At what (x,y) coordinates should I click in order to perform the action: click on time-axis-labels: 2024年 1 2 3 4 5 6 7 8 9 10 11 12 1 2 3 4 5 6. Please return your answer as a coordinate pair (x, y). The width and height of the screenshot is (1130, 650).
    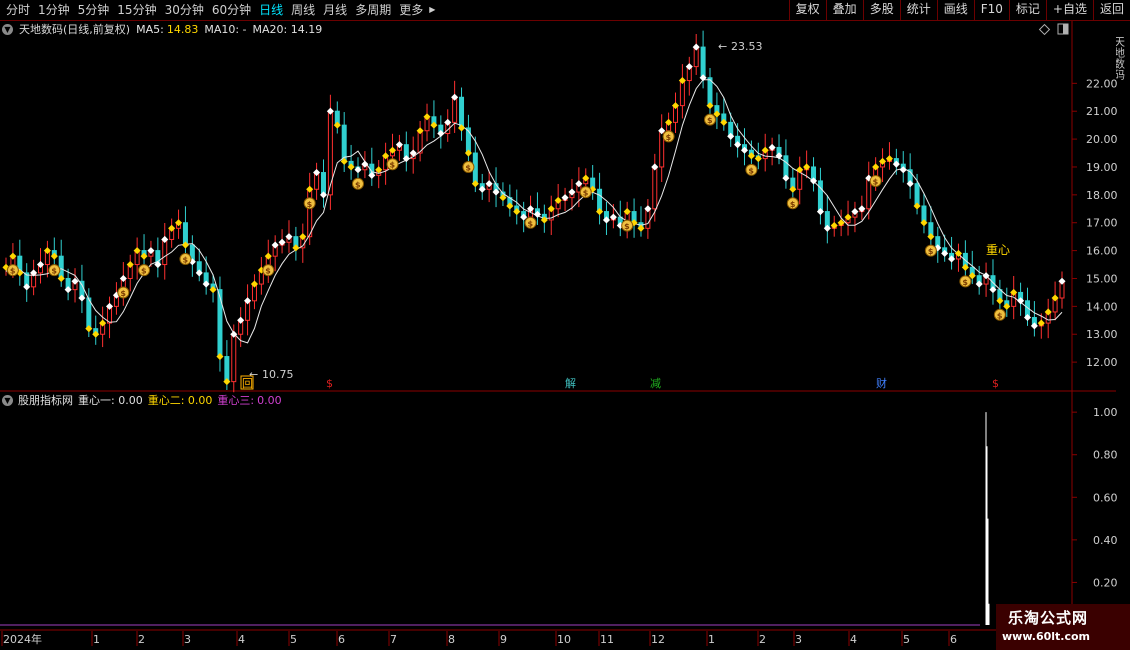
    Looking at the image, I should click on (479, 638).